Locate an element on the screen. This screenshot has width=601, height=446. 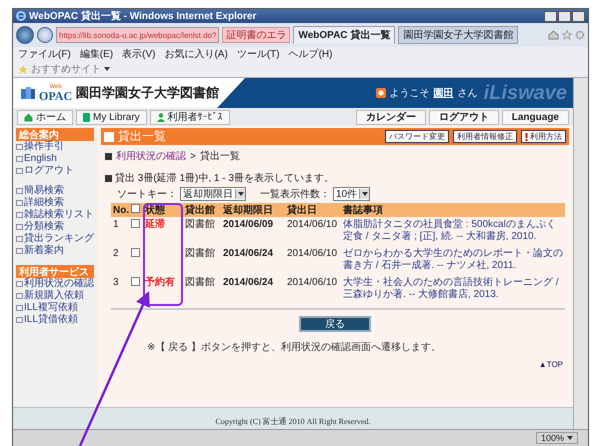
page-title: 貸出一覧 is located at coordinates (142, 136).